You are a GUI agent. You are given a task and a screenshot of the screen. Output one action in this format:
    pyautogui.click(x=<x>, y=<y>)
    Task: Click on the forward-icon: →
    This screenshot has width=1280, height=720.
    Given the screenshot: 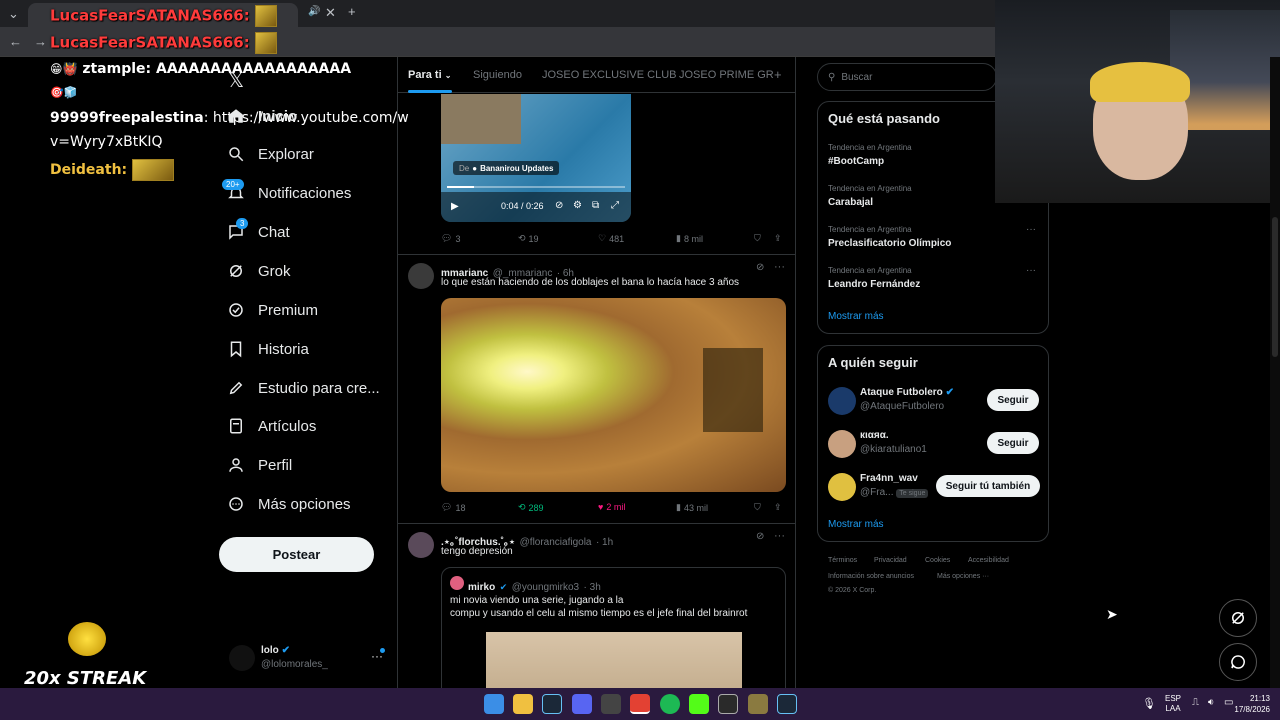 What is the action you would take?
    pyautogui.click(x=40, y=41)
    